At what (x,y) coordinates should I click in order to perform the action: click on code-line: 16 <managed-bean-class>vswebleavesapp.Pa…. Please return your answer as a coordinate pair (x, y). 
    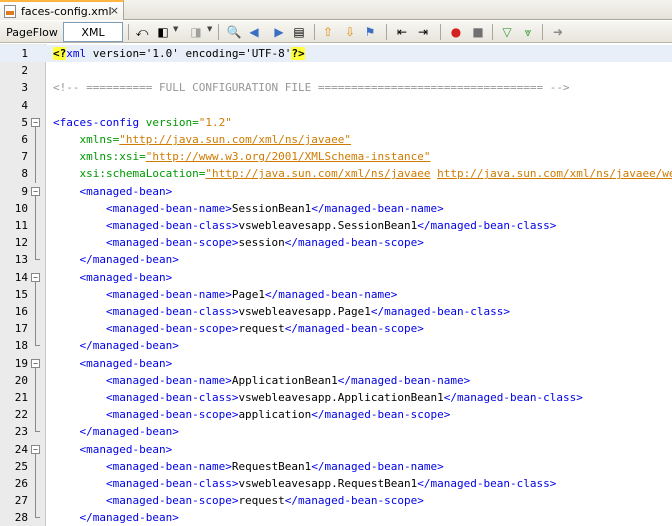
    Looking at the image, I should click on (336, 312).